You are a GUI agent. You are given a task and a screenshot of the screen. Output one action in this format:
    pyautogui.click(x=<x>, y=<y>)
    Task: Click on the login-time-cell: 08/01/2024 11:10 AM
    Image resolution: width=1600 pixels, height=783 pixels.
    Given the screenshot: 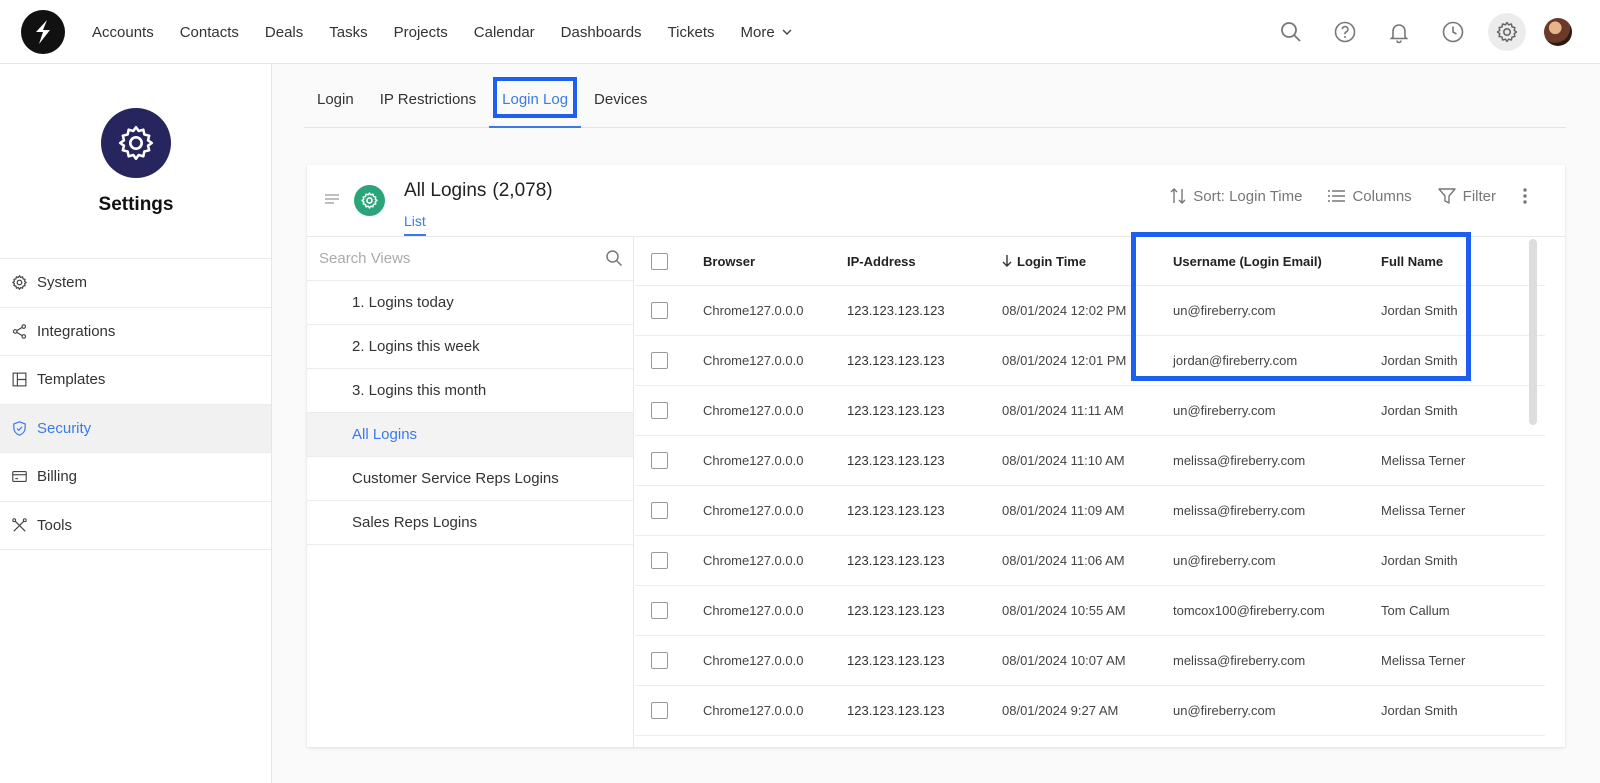 What is the action you would take?
    pyautogui.click(x=1063, y=460)
    